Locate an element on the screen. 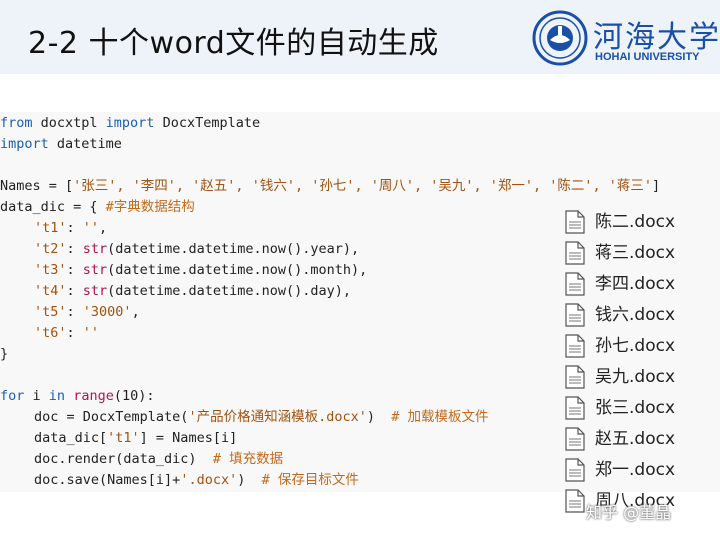 Image resolution: width=720 pixels, height=540 pixels. code-text: } is located at coordinates (4, 354).